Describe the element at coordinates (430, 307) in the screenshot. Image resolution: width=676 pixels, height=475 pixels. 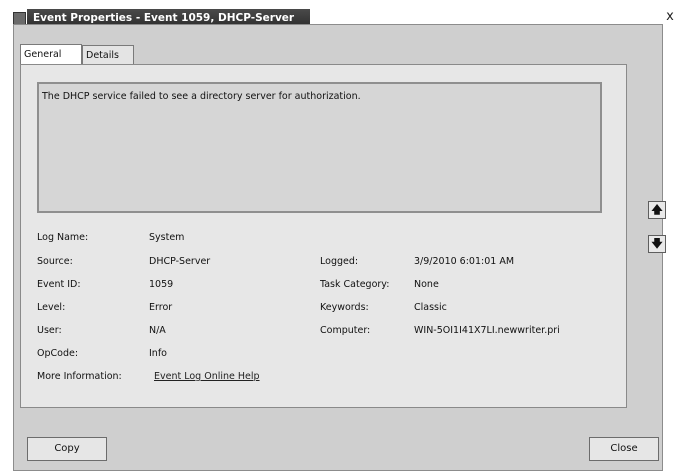
I see `keywords-value: Classic` at that location.